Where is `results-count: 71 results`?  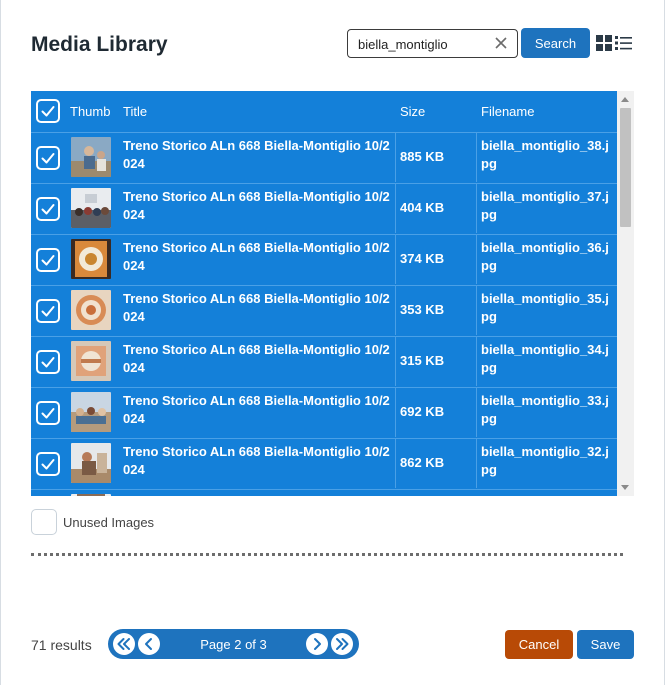
results-count: 71 results is located at coordinates (61, 645).